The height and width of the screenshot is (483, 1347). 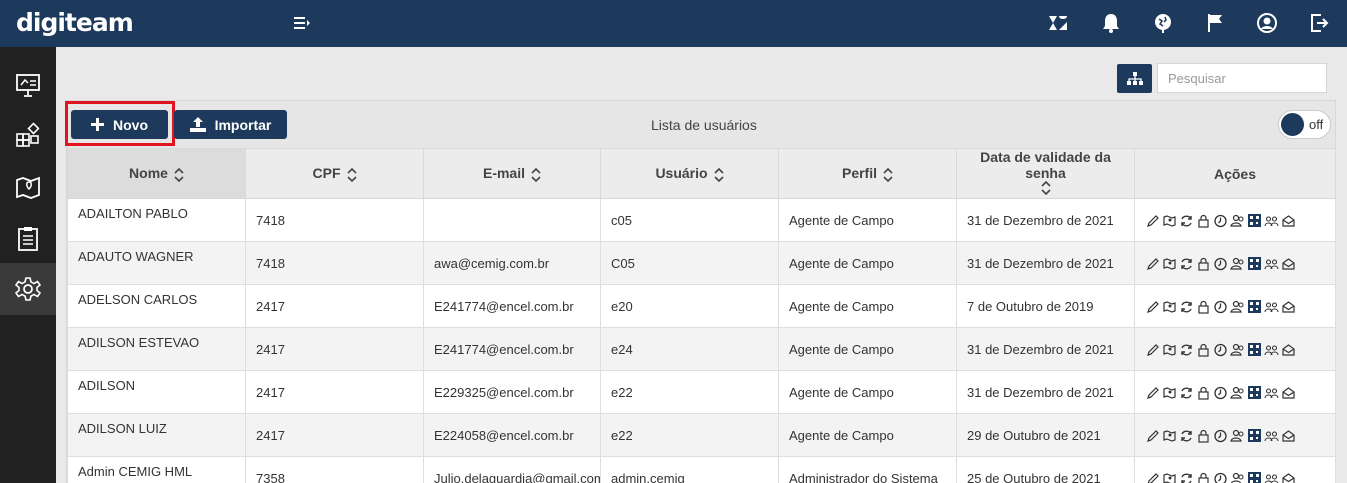 I want to click on bell-icon, so click(x=1111, y=23).